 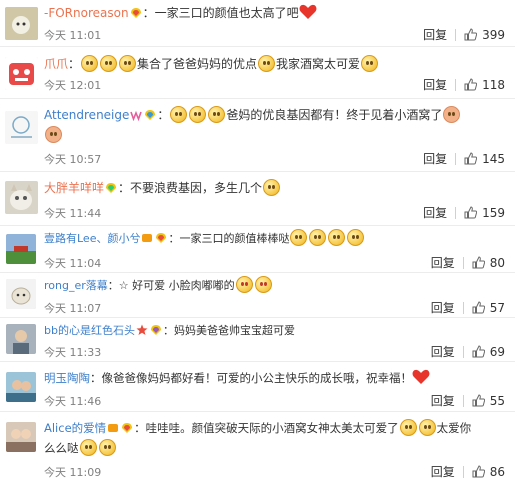 I want to click on timestamp: 今天 11:09, so click(x=73, y=472).